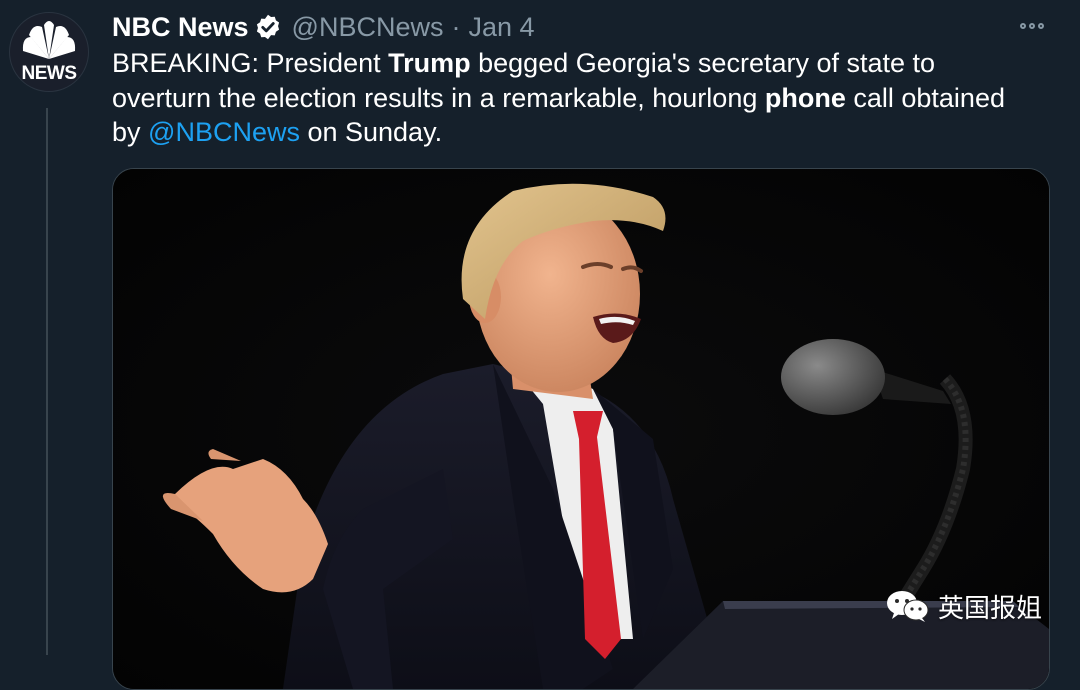  What do you see at coordinates (49, 40) in the screenshot?
I see `nbc-peacock-logo-icon` at bounding box center [49, 40].